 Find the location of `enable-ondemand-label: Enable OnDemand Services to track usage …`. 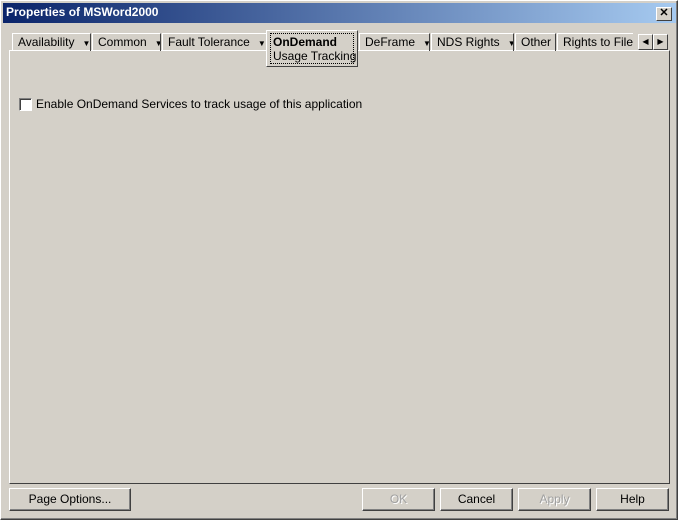

enable-ondemand-label: Enable OnDemand Services to track usage … is located at coordinates (199, 104).